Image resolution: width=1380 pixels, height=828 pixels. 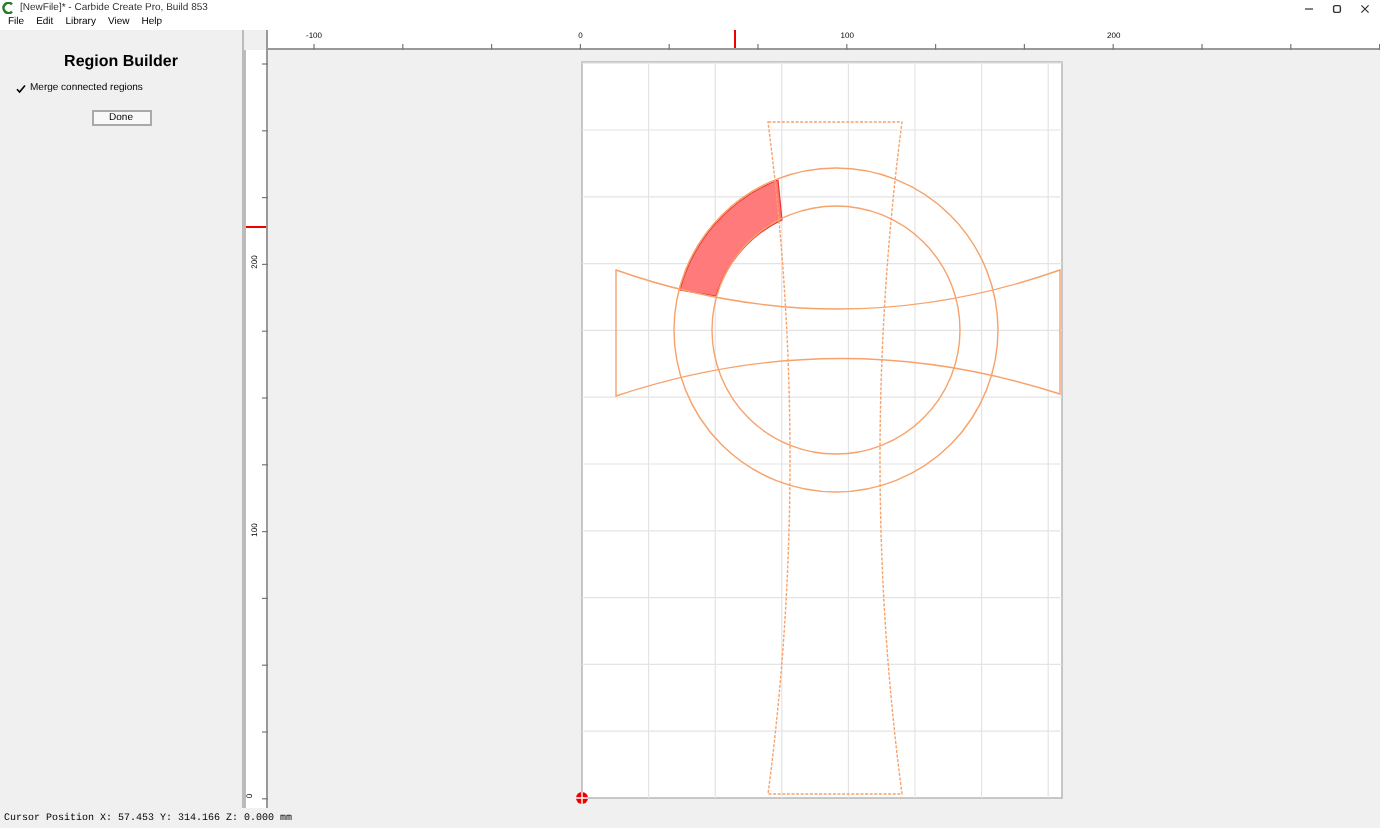 I want to click on app-logo-icon, so click(x=8, y=8).